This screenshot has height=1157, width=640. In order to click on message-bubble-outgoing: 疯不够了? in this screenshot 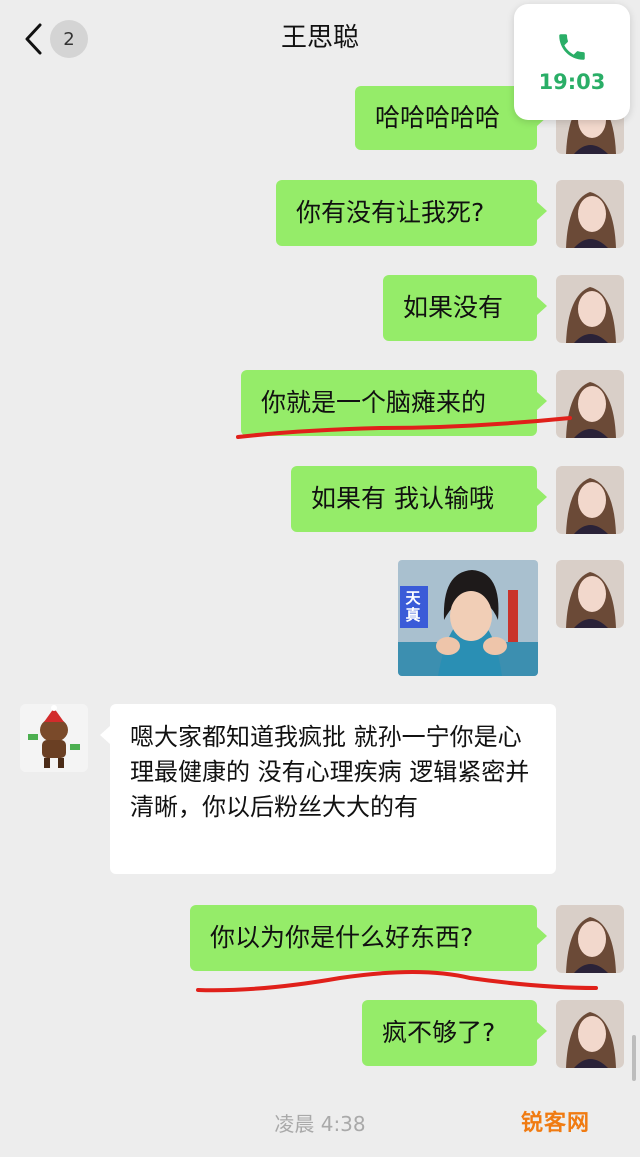, I will do `click(454, 1033)`.